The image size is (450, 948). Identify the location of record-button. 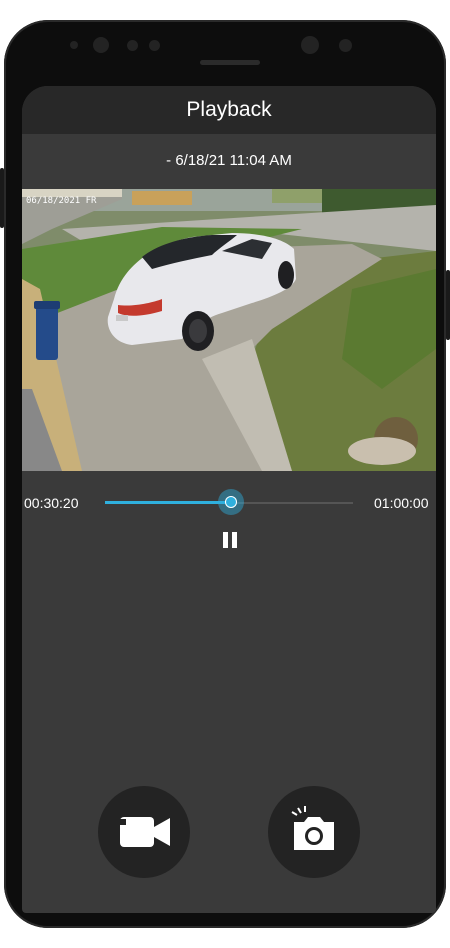
(144, 832).